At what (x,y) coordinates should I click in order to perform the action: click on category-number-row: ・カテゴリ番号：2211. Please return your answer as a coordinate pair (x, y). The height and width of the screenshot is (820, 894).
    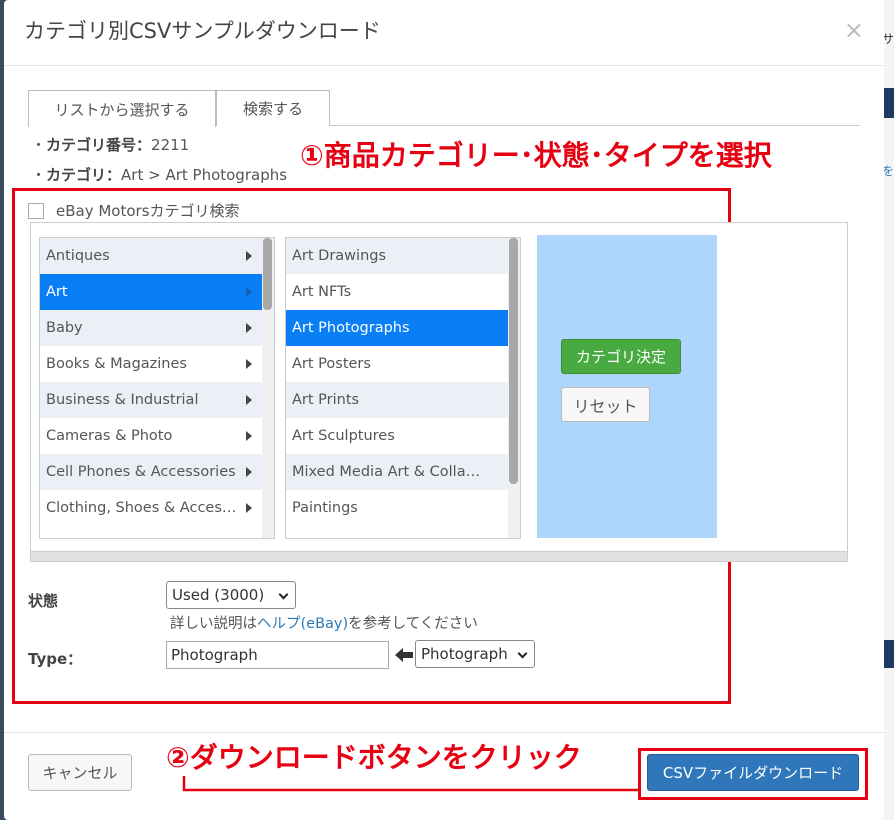
    Looking at the image, I should click on (110, 145).